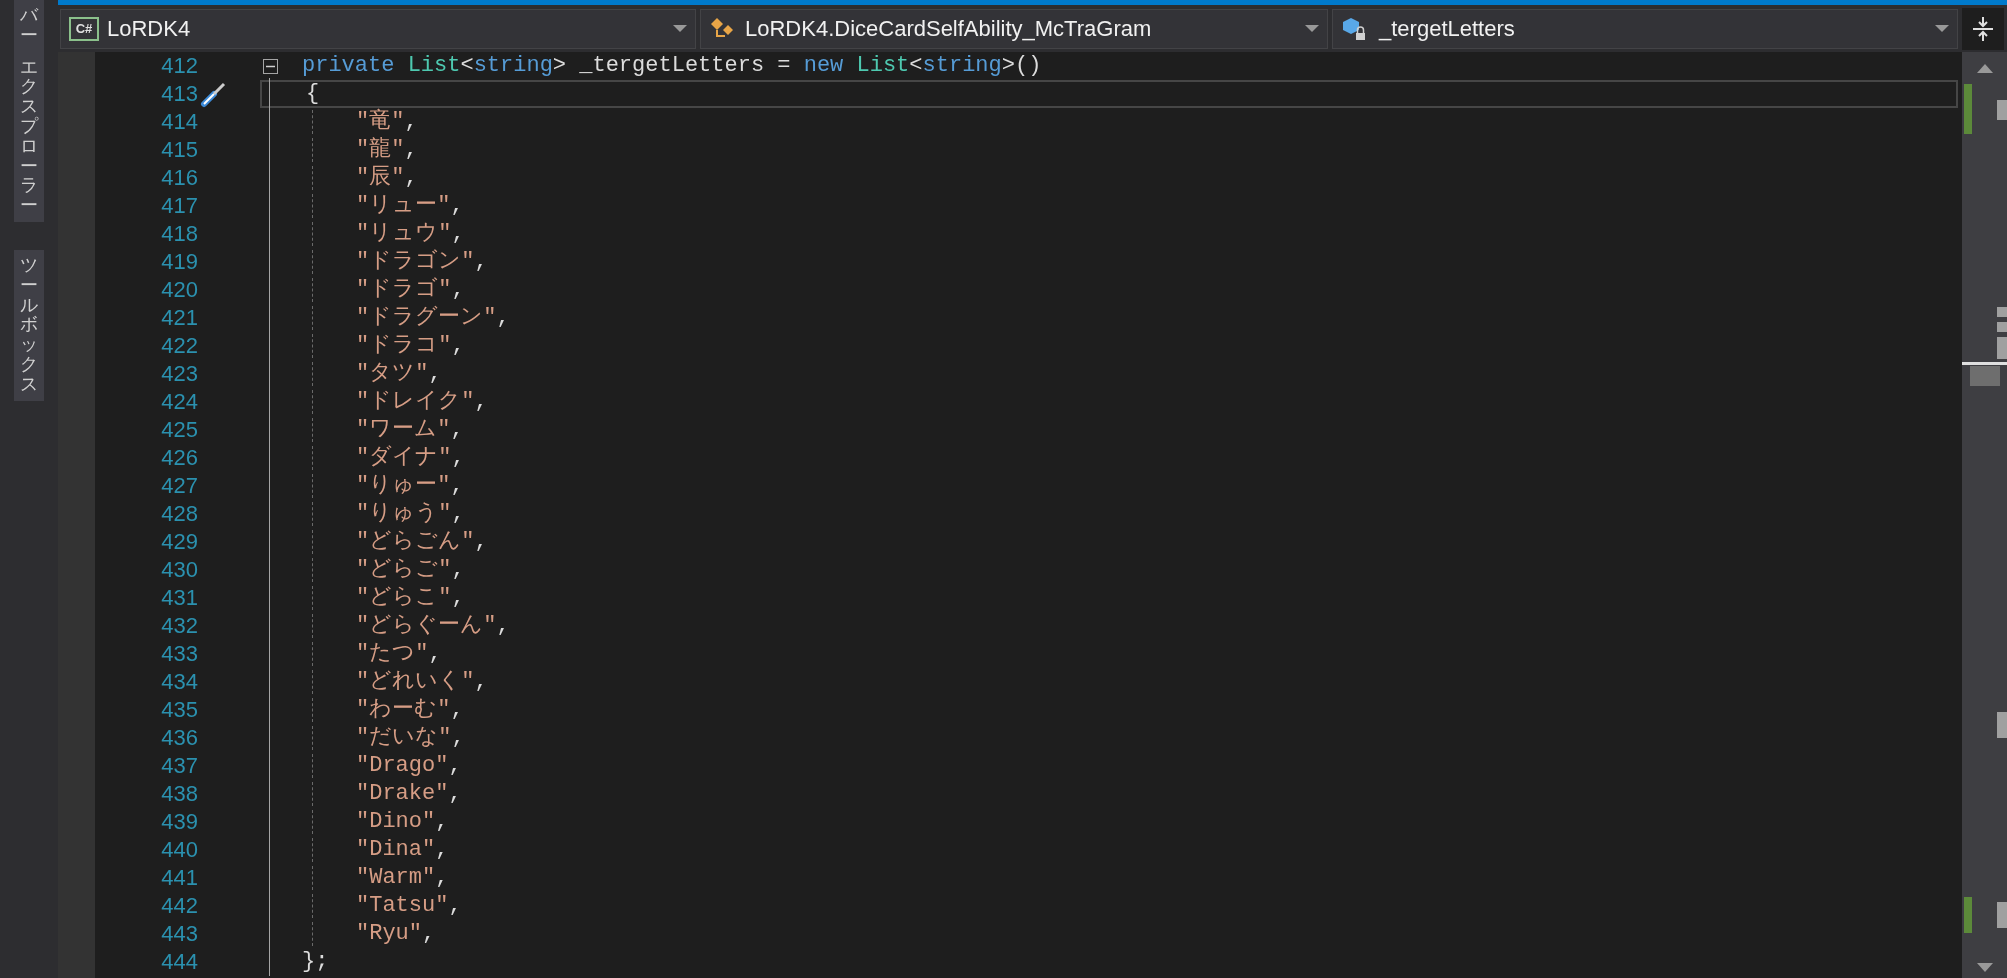  I want to click on code-line: "Drago",, so click(409, 765).